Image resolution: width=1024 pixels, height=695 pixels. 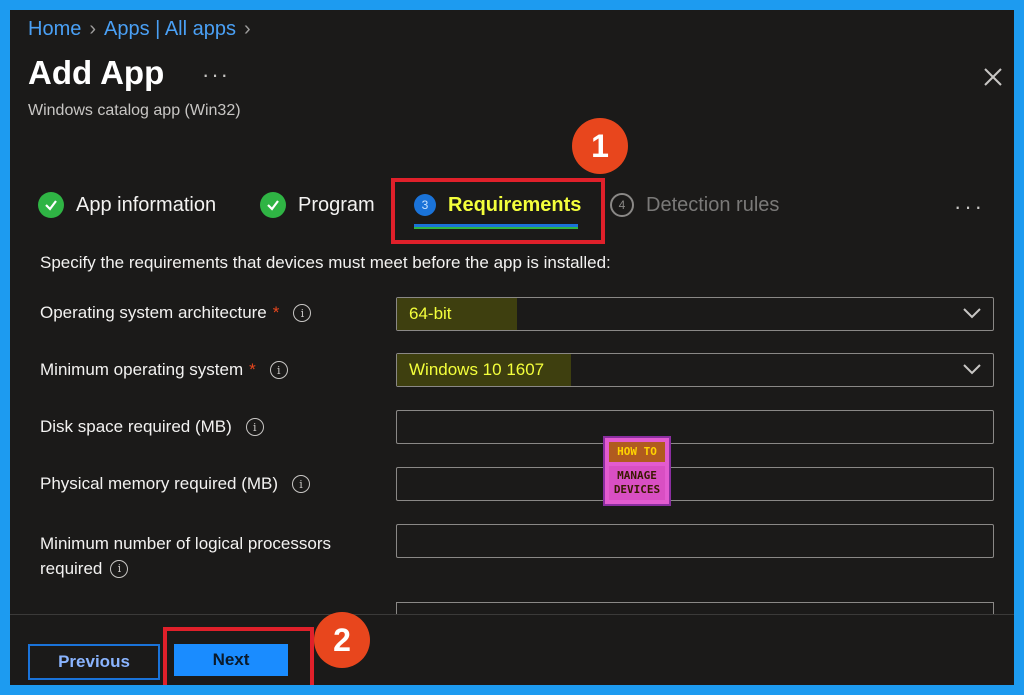 I want to click on disk-space-input, so click(x=695, y=427).